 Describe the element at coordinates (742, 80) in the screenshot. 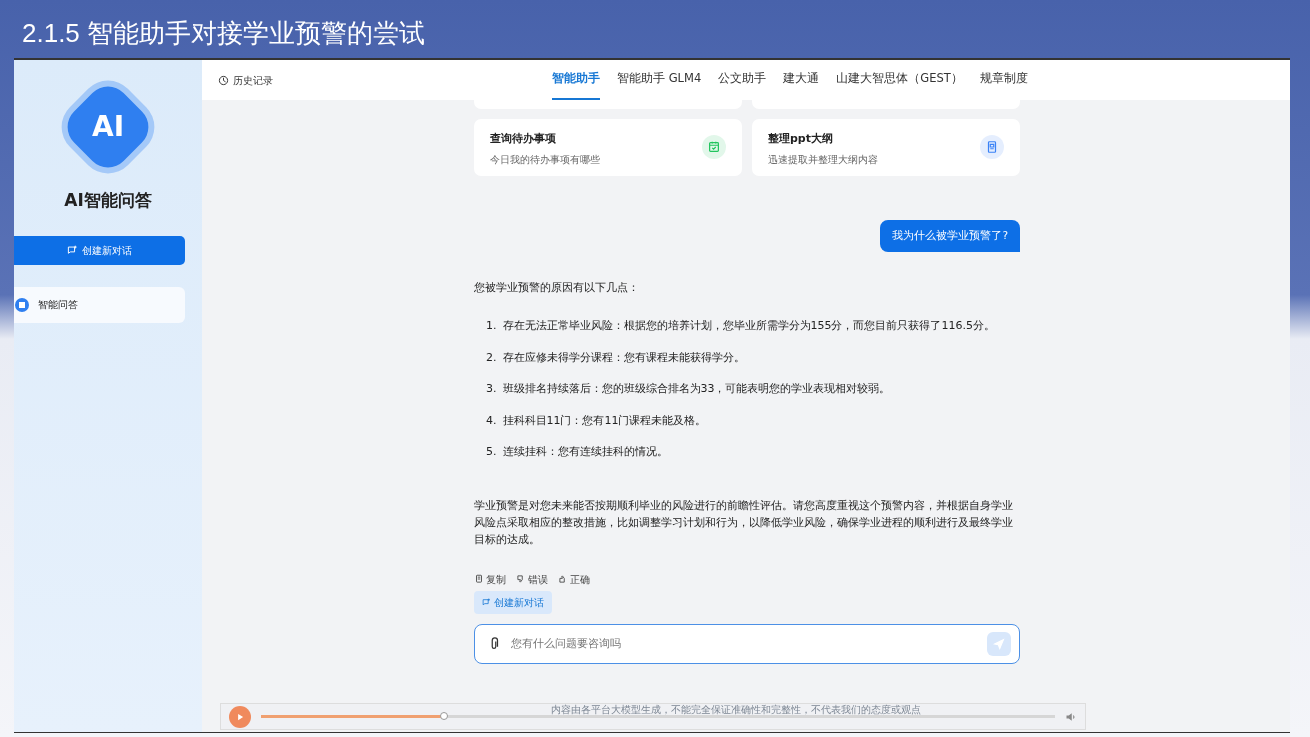

I see `nav-tab: 公文助手` at that location.